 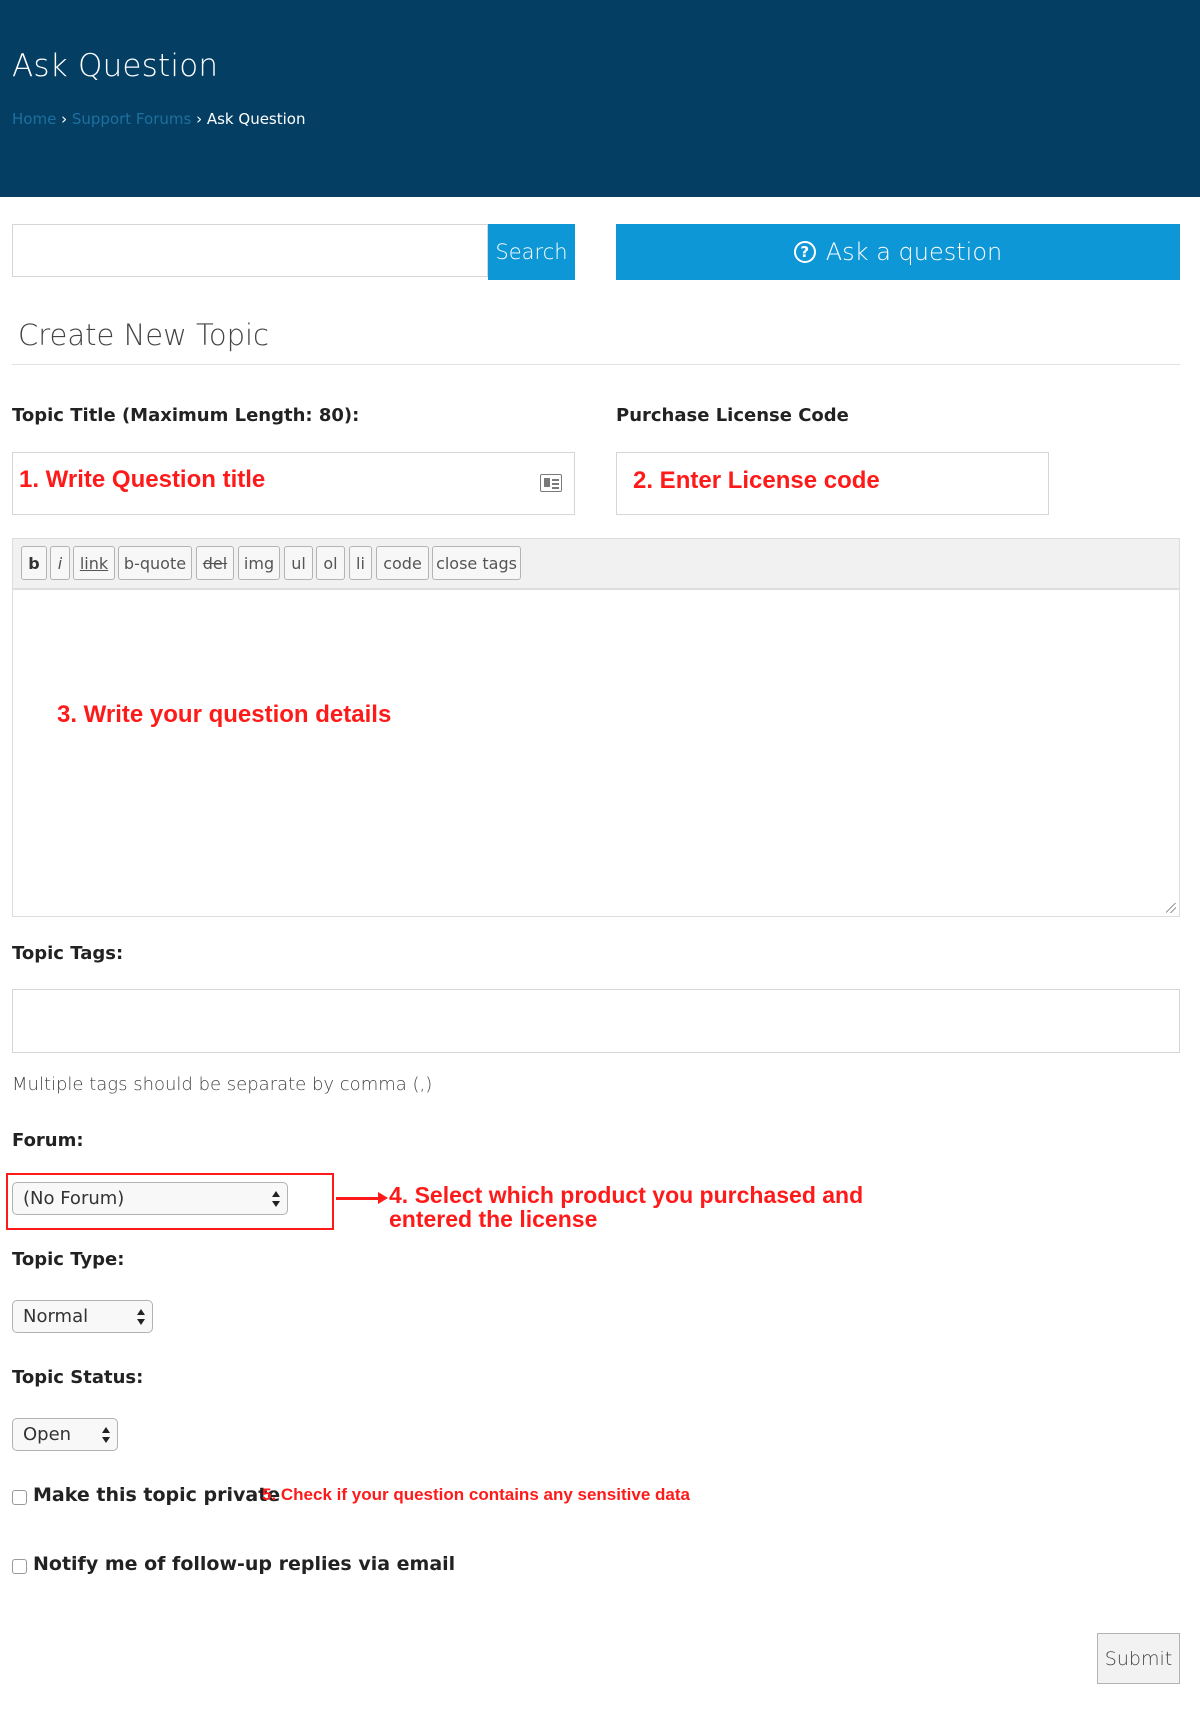 I want to click on topic-status-select: Open, so click(x=65, y=1434).